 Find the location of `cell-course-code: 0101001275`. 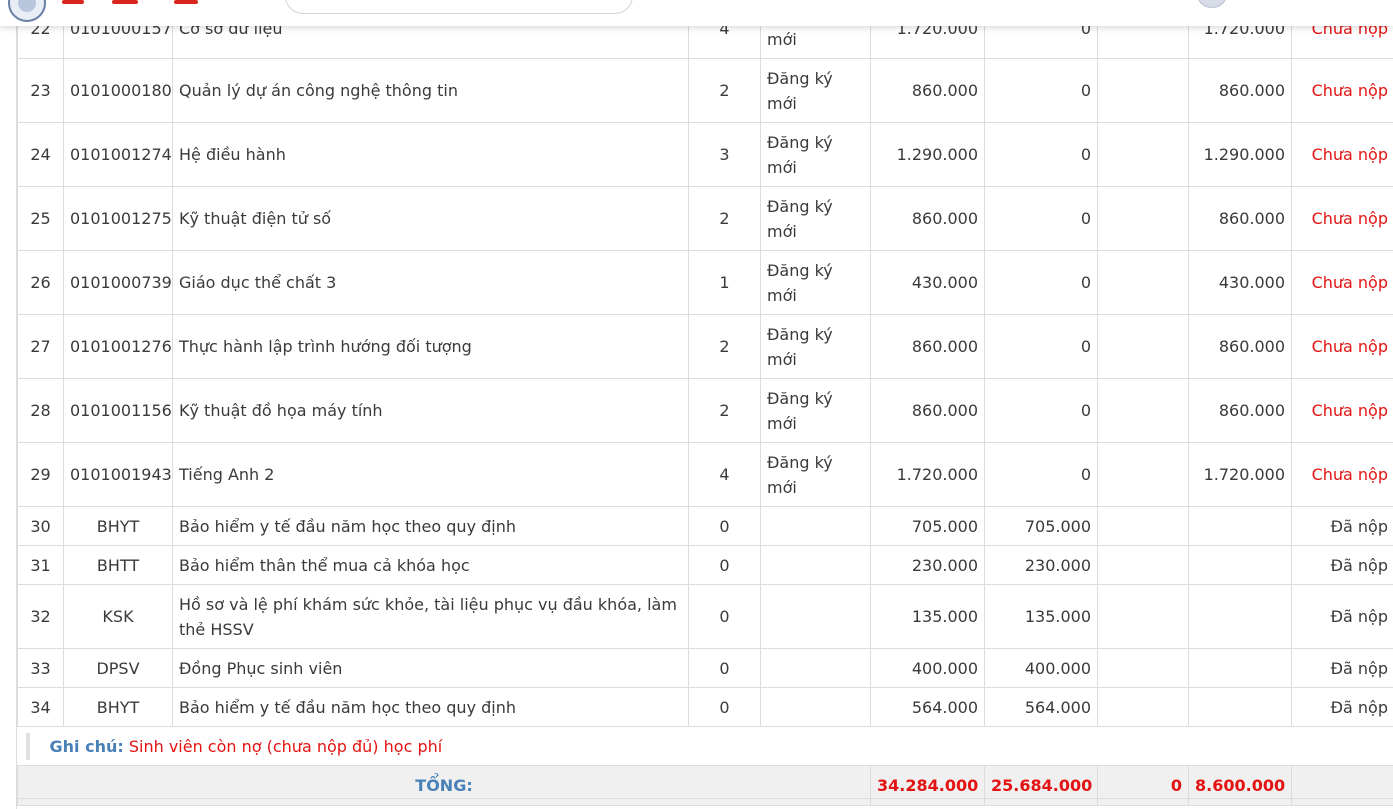

cell-course-code: 0101001275 is located at coordinates (118, 218).